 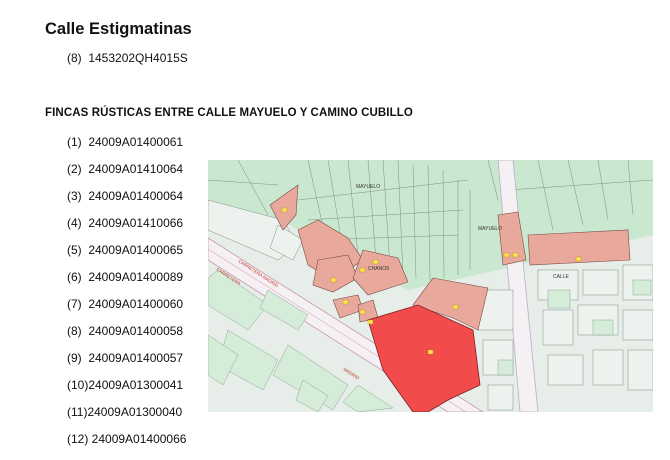 I want to click on parcel-item: (11)24009A01300040, so click(x=125, y=412).